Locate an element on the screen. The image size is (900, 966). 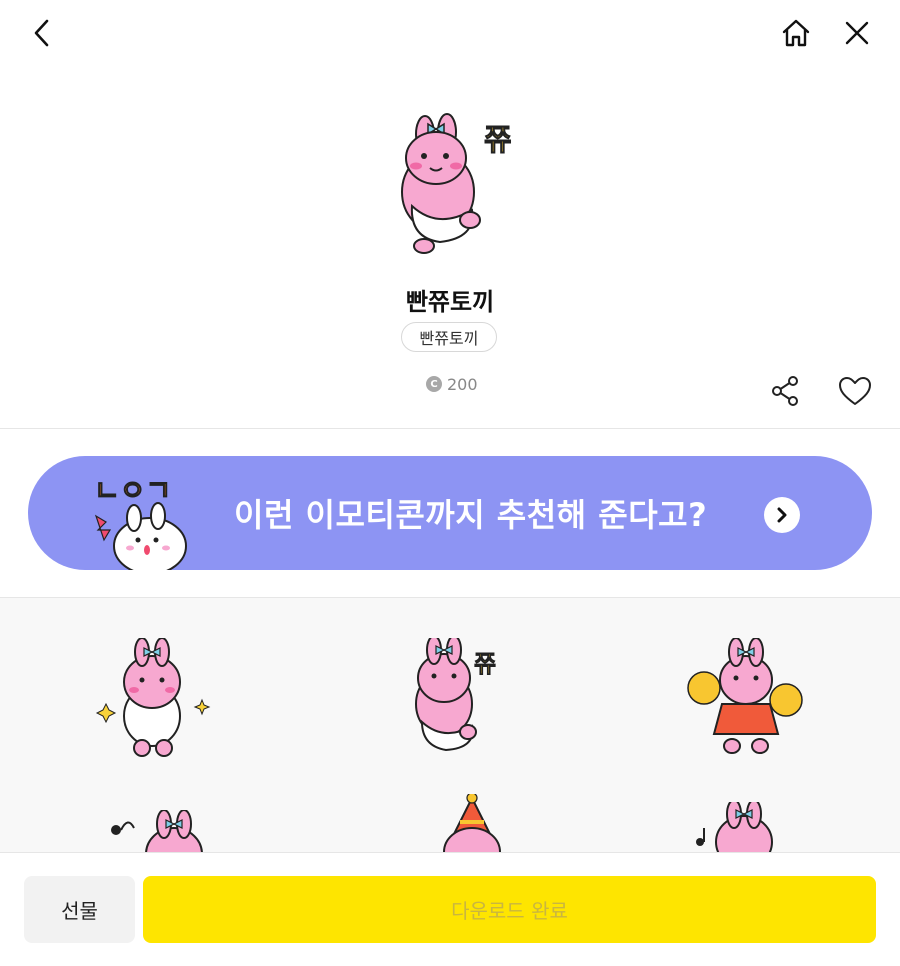
coin-icon: C is located at coordinates (434, 384).